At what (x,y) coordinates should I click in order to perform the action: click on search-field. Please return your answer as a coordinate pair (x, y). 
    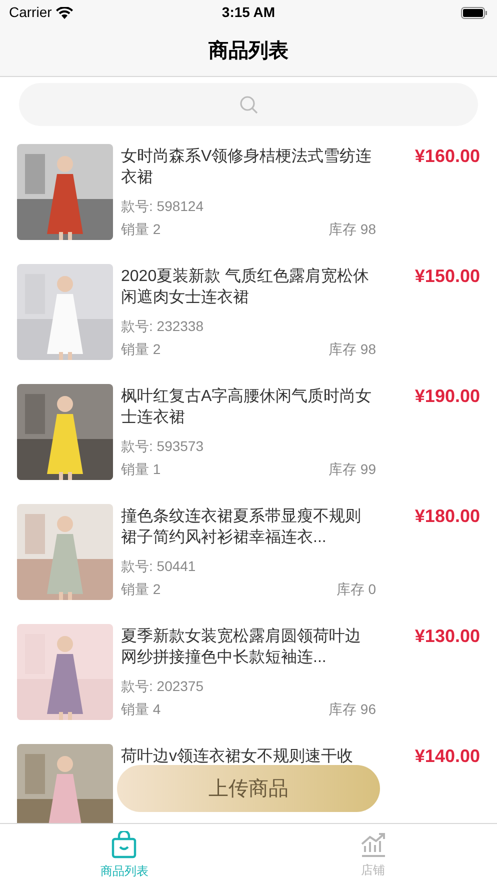
    Looking at the image, I should click on (248, 104).